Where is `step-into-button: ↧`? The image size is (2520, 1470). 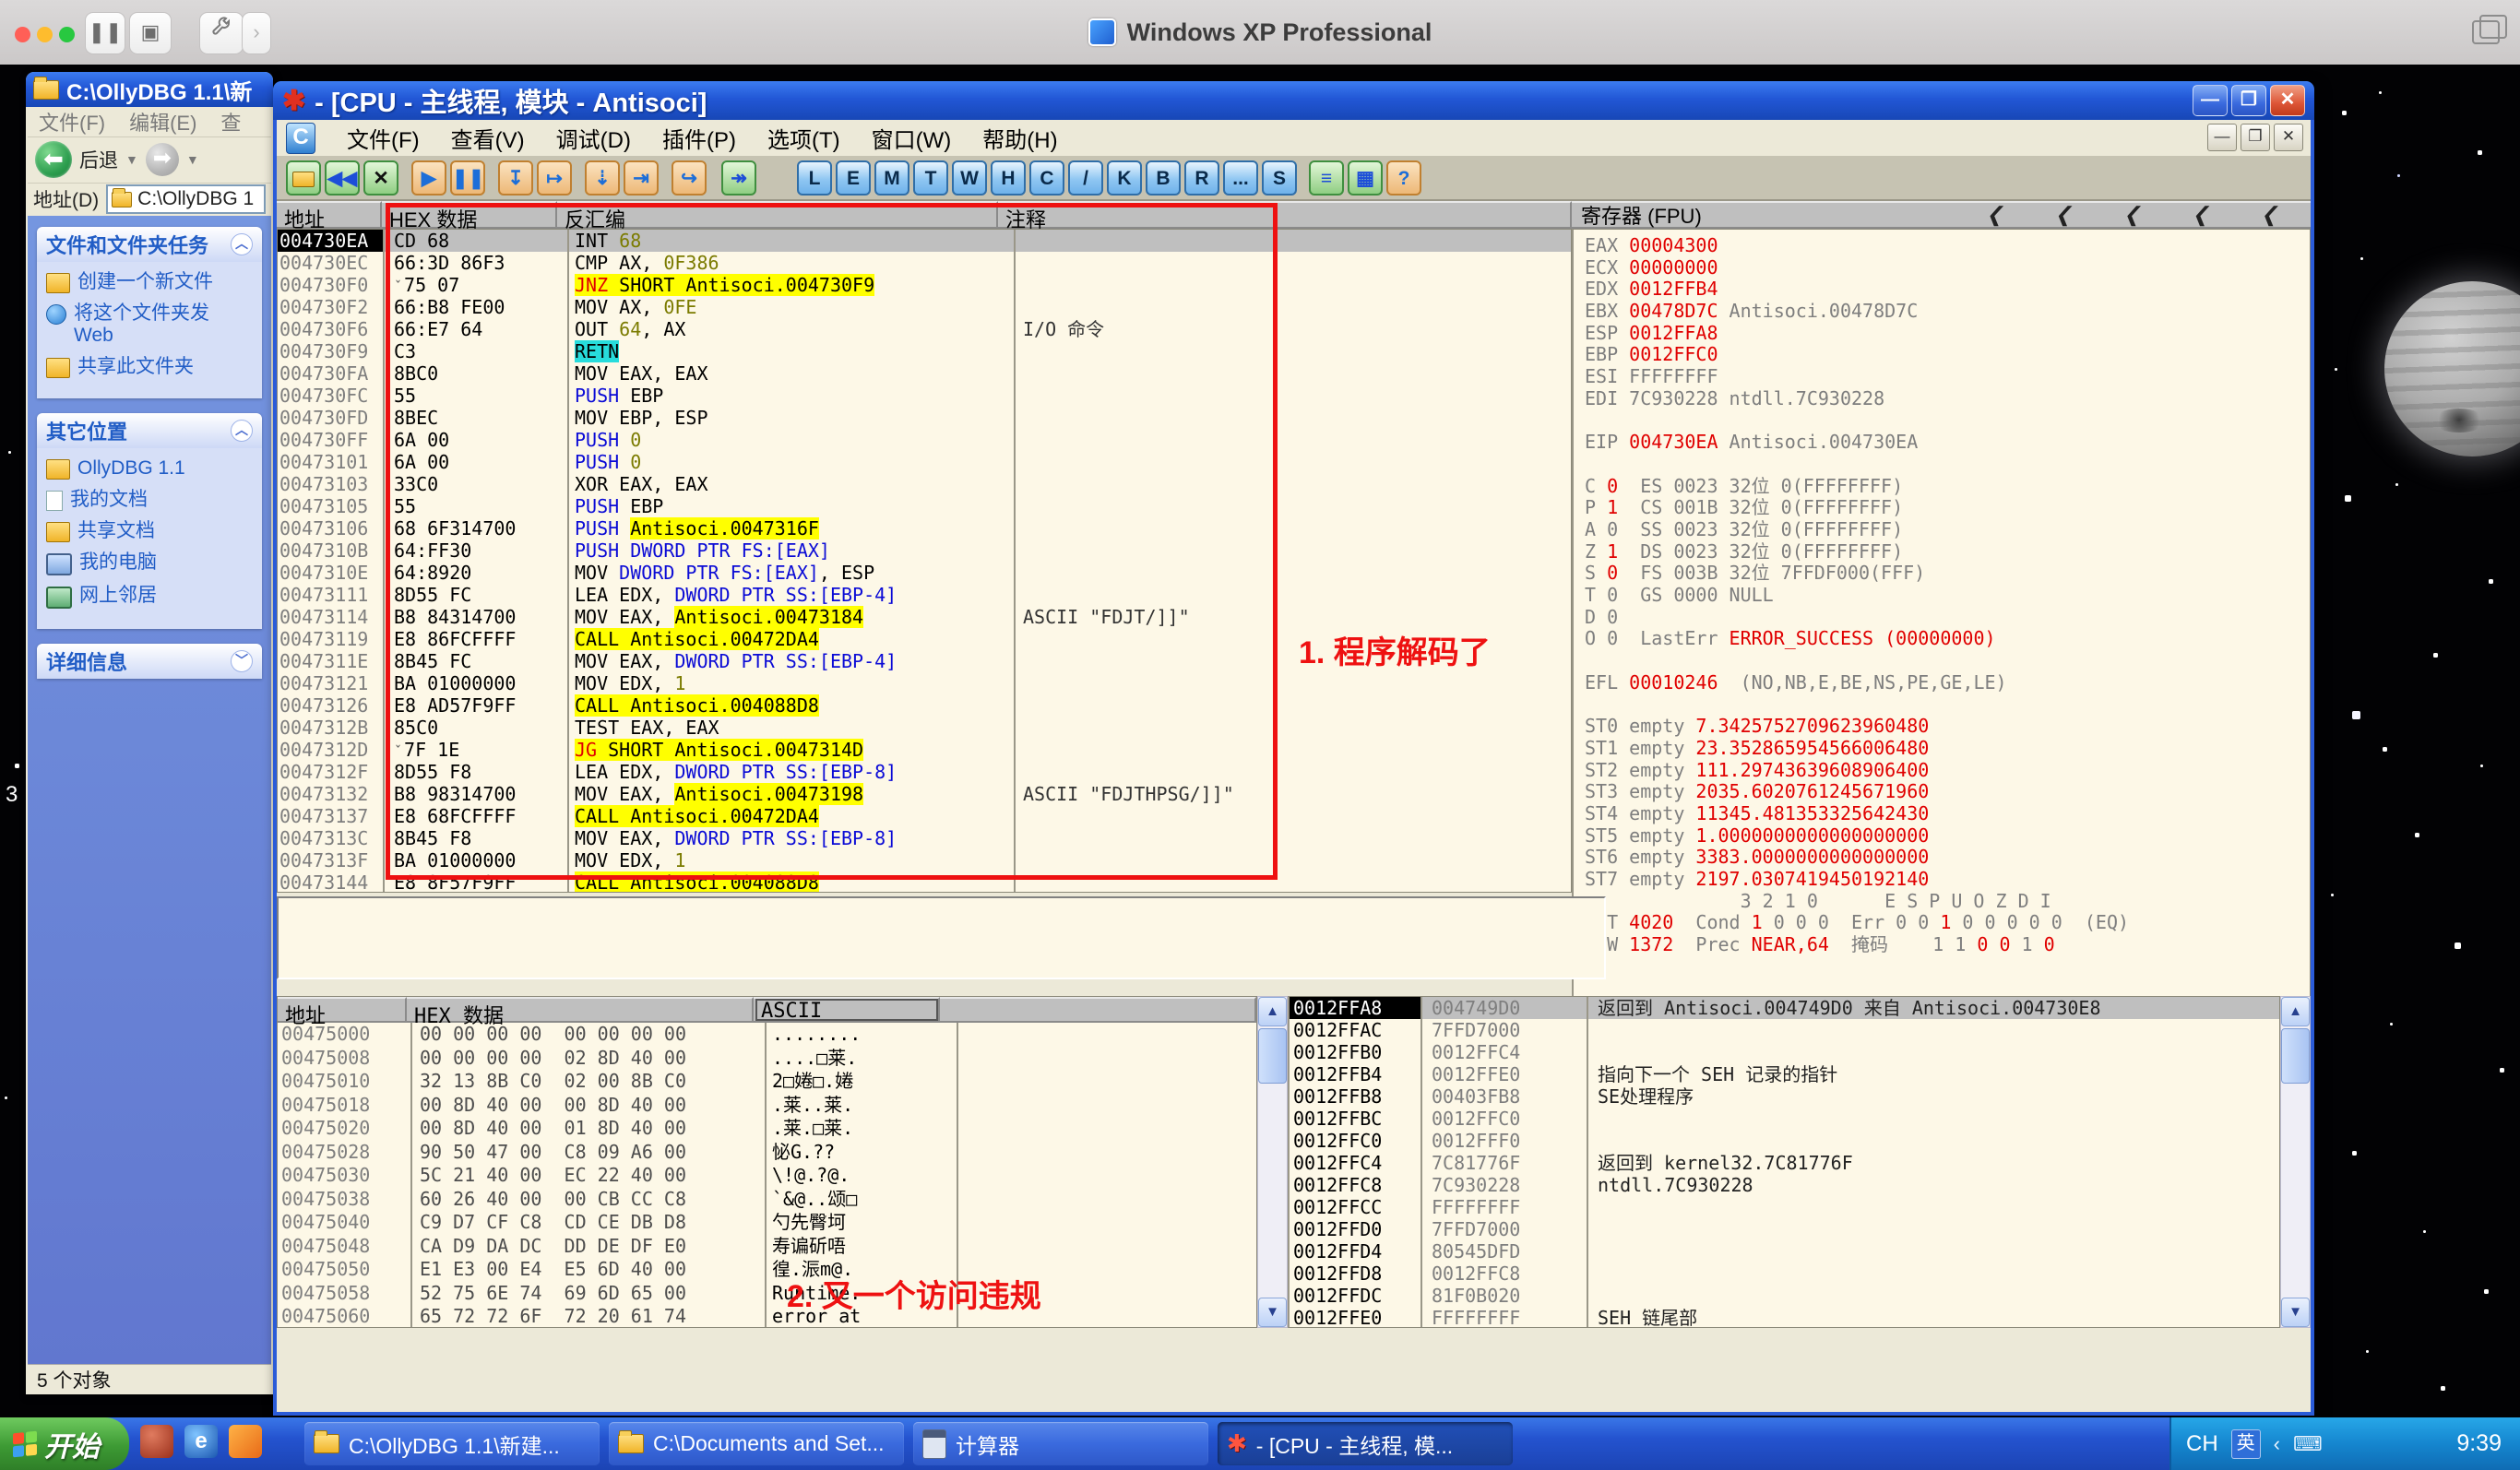
step-into-button: ↧ is located at coordinates (515, 178).